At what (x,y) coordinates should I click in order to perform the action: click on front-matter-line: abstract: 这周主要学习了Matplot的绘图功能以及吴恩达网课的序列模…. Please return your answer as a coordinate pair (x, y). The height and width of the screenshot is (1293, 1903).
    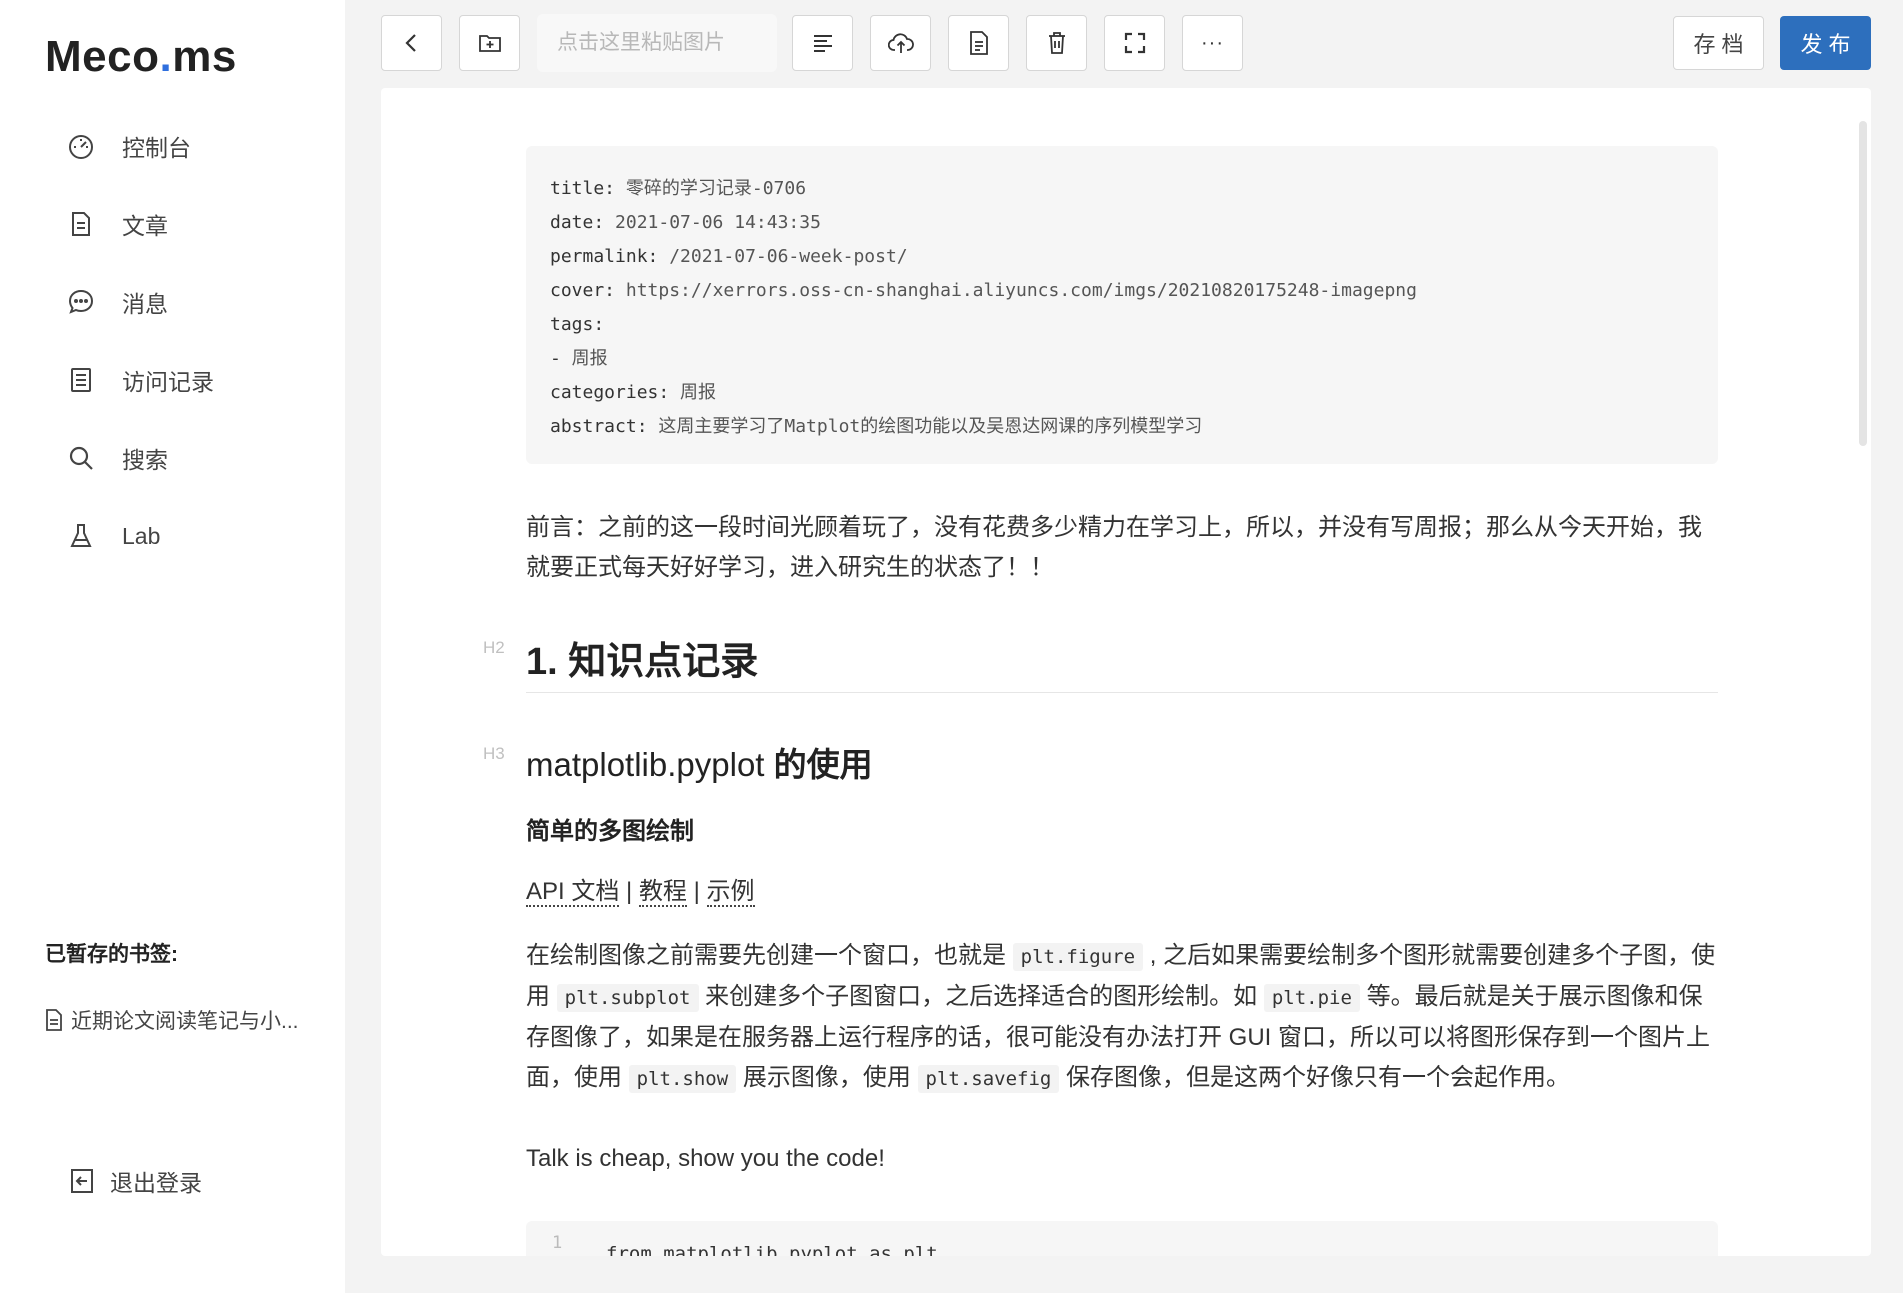
    Looking at the image, I should click on (1122, 427).